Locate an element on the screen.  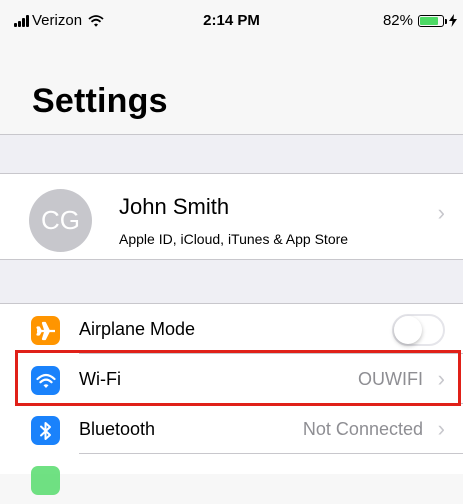
wifi-highlight-box is located at coordinates (238, 378).